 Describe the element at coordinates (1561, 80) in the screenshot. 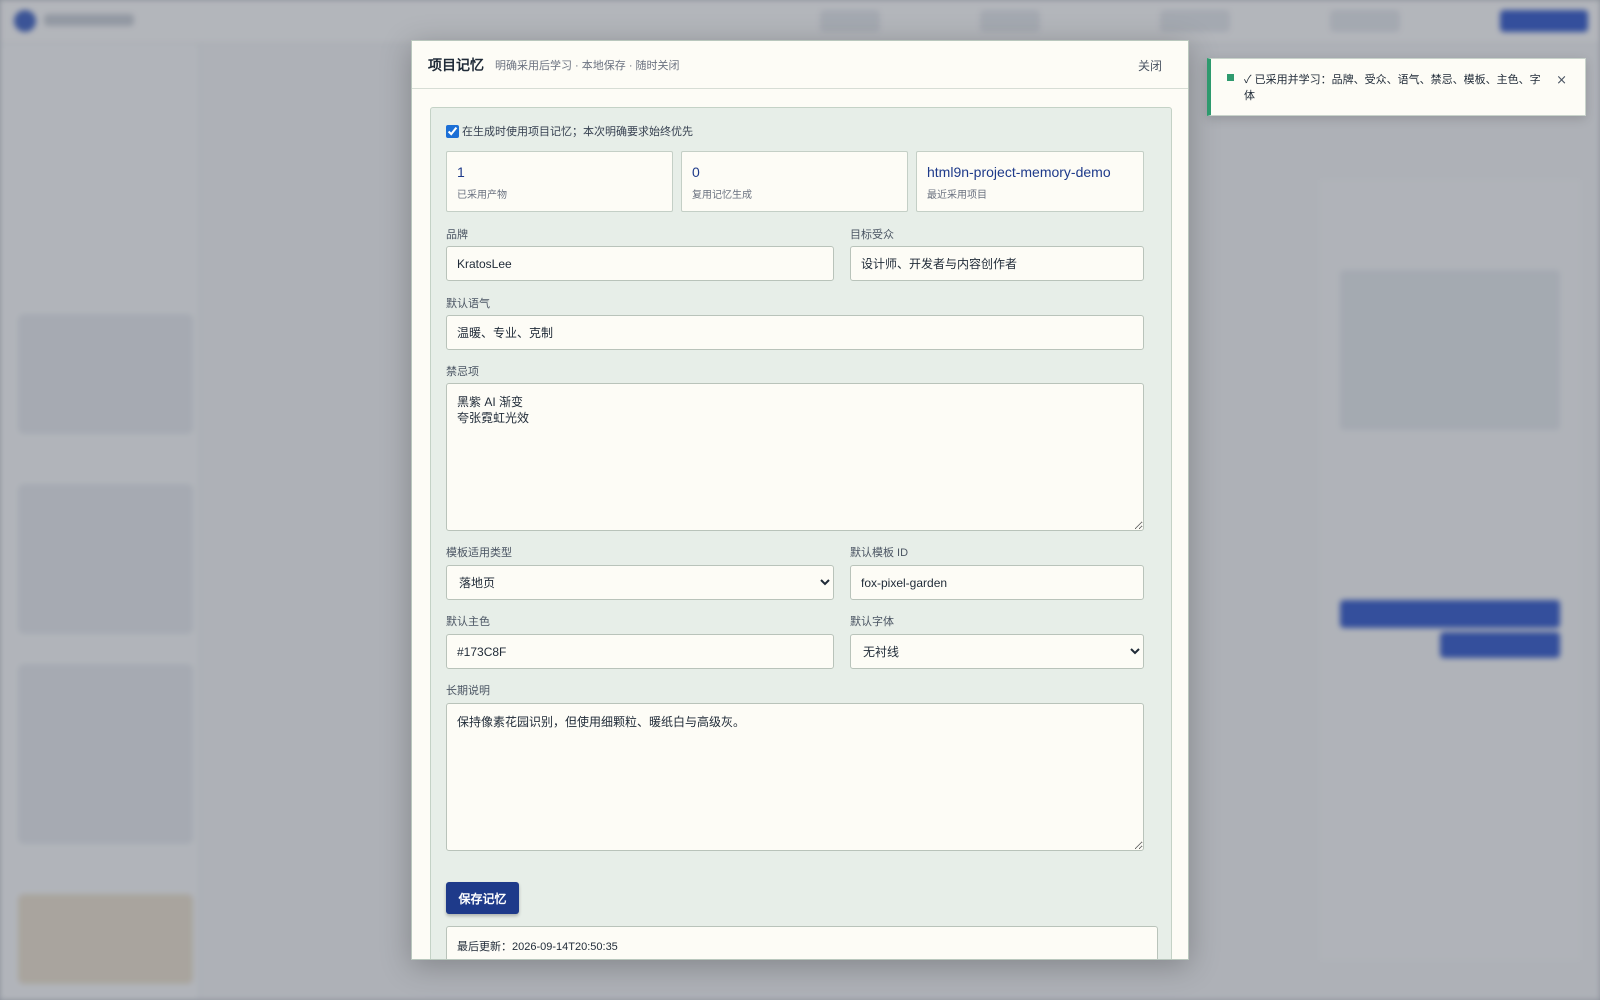

I see `toast-close-icon: ×` at that location.